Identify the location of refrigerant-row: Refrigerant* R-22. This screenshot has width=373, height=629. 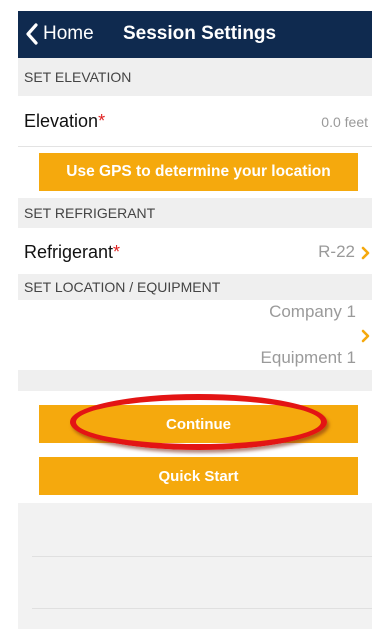
(195, 251).